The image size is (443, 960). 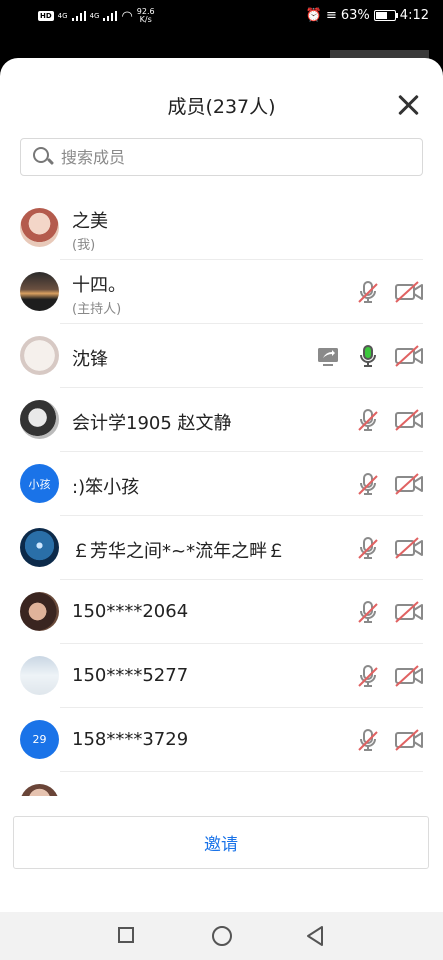 What do you see at coordinates (381, 15) in the screenshot?
I see `battery-fill` at bounding box center [381, 15].